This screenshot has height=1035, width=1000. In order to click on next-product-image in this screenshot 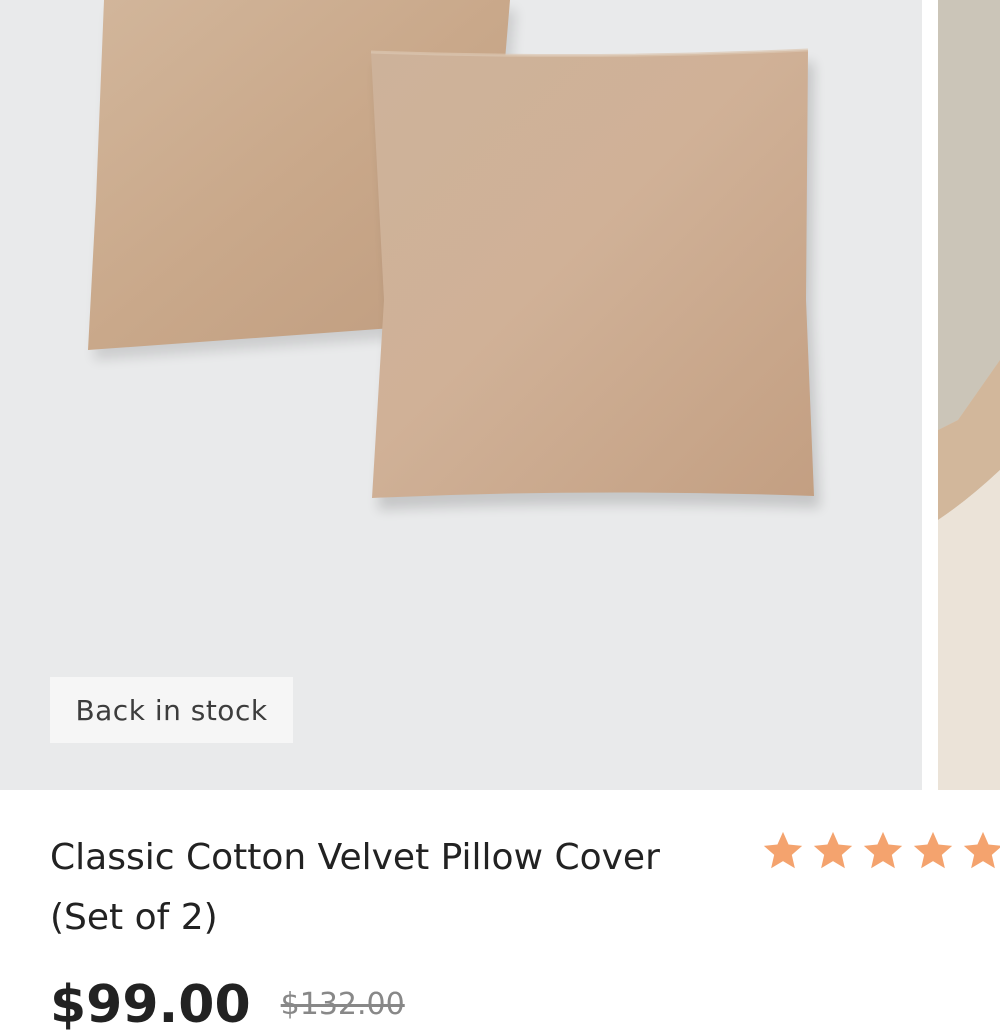, I will do `click(969, 395)`.